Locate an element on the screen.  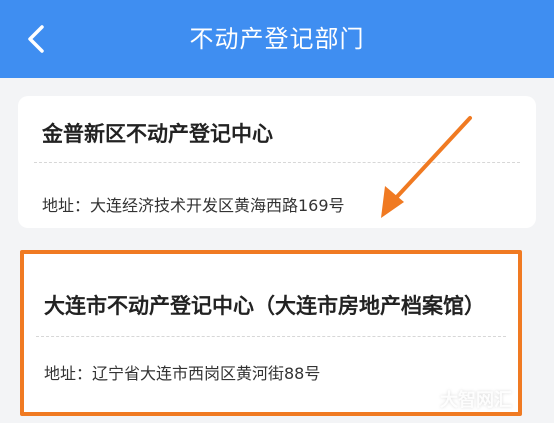
page-title: 不动产登记部门 is located at coordinates (277, 39).